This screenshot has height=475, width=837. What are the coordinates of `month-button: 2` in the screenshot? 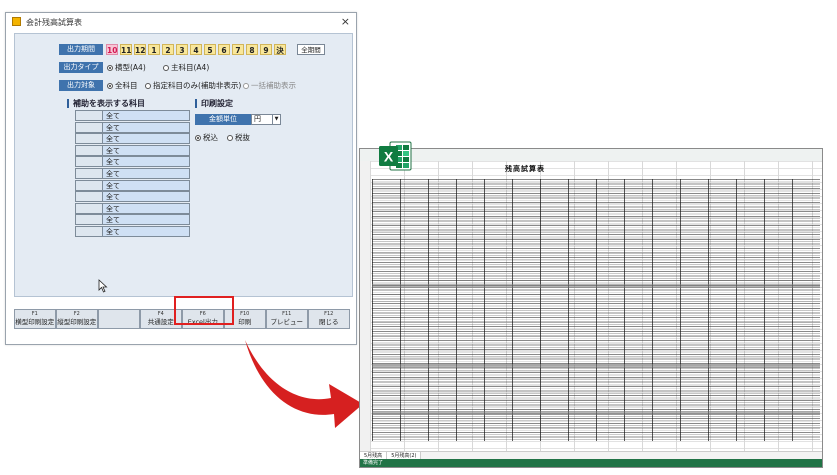 It's located at (168, 49).